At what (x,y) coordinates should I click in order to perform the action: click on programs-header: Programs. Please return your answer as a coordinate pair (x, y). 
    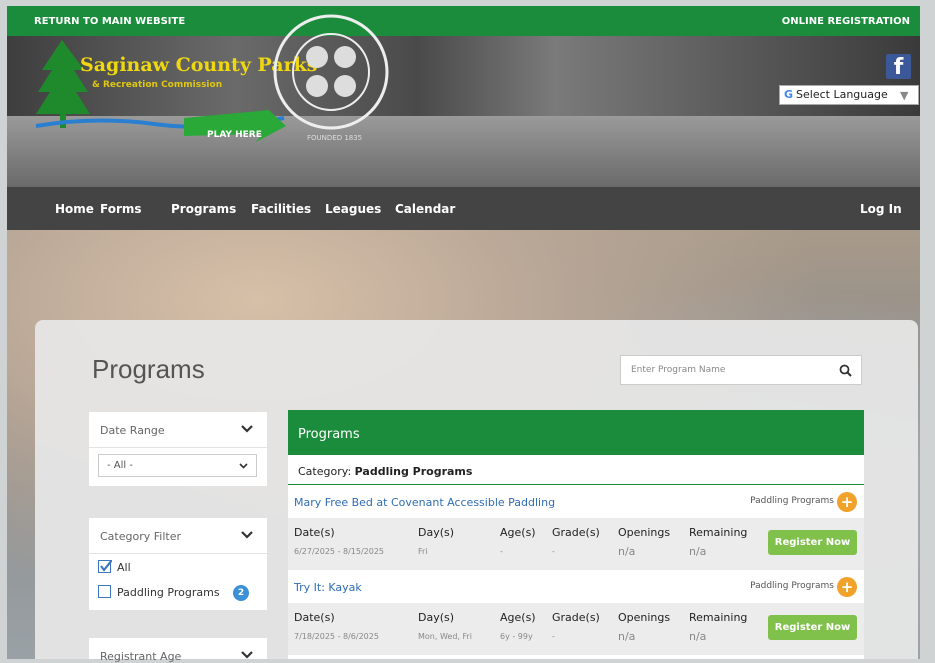
    Looking at the image, I should click on (576, 432).